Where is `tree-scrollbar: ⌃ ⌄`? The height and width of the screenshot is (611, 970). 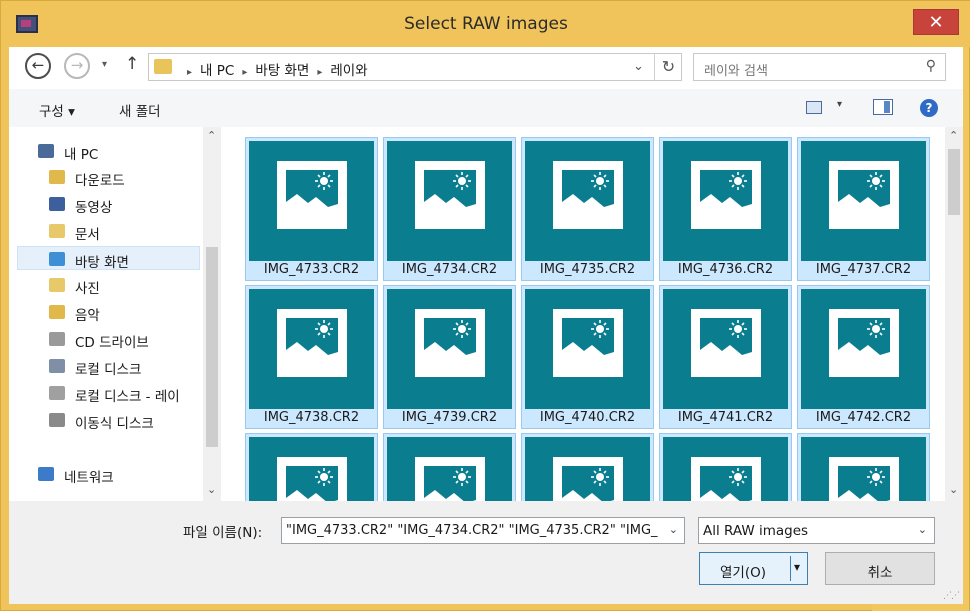
tree-scrollbar: ⌃ ⌄ is located at coordinates (212, 314).